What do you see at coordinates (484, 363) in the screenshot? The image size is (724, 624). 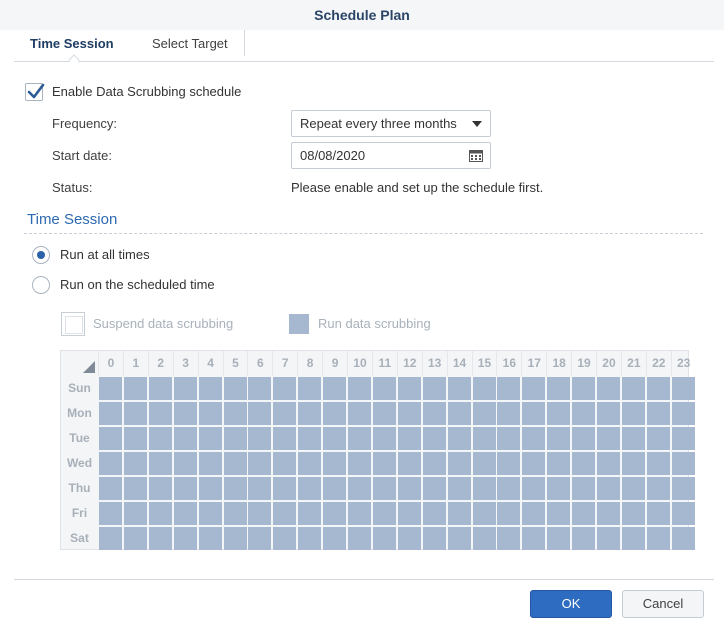 I see `hour-header: 15` at bounding box center [484, 363].